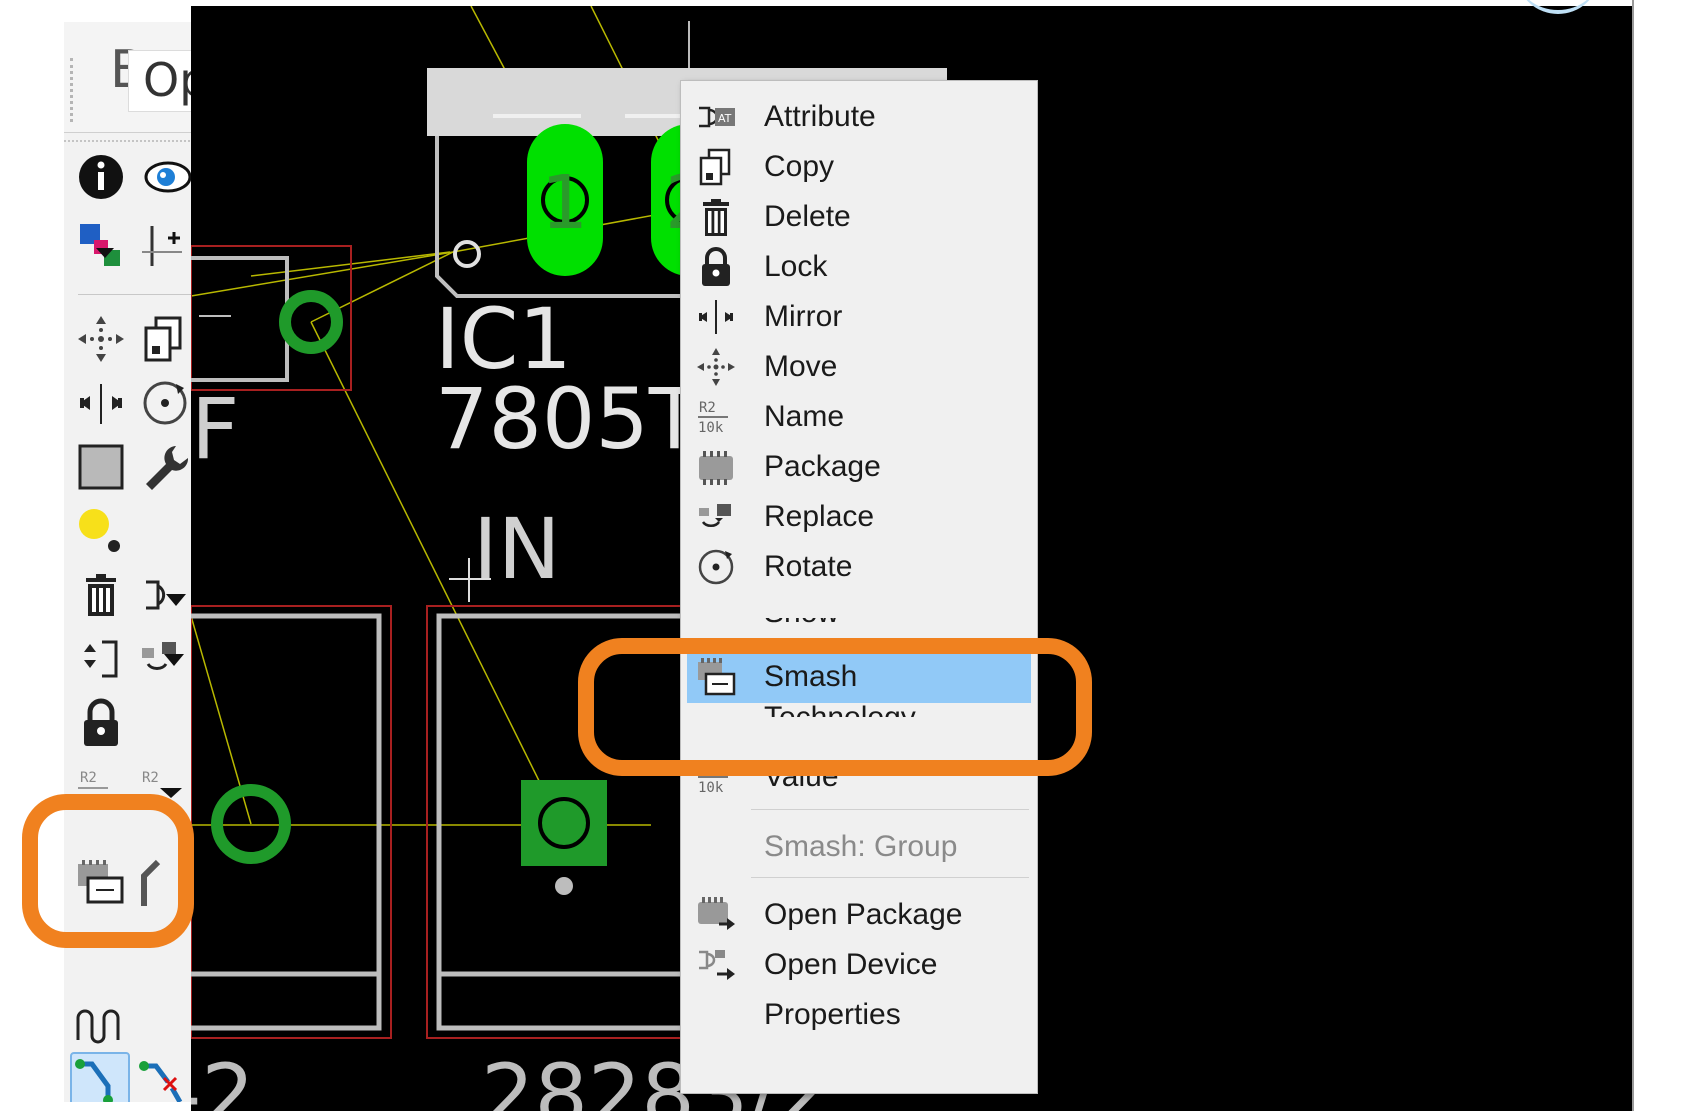 This screenshot has width=1682, height=1111. I want to click on meander-icon, so click(101, 1023).